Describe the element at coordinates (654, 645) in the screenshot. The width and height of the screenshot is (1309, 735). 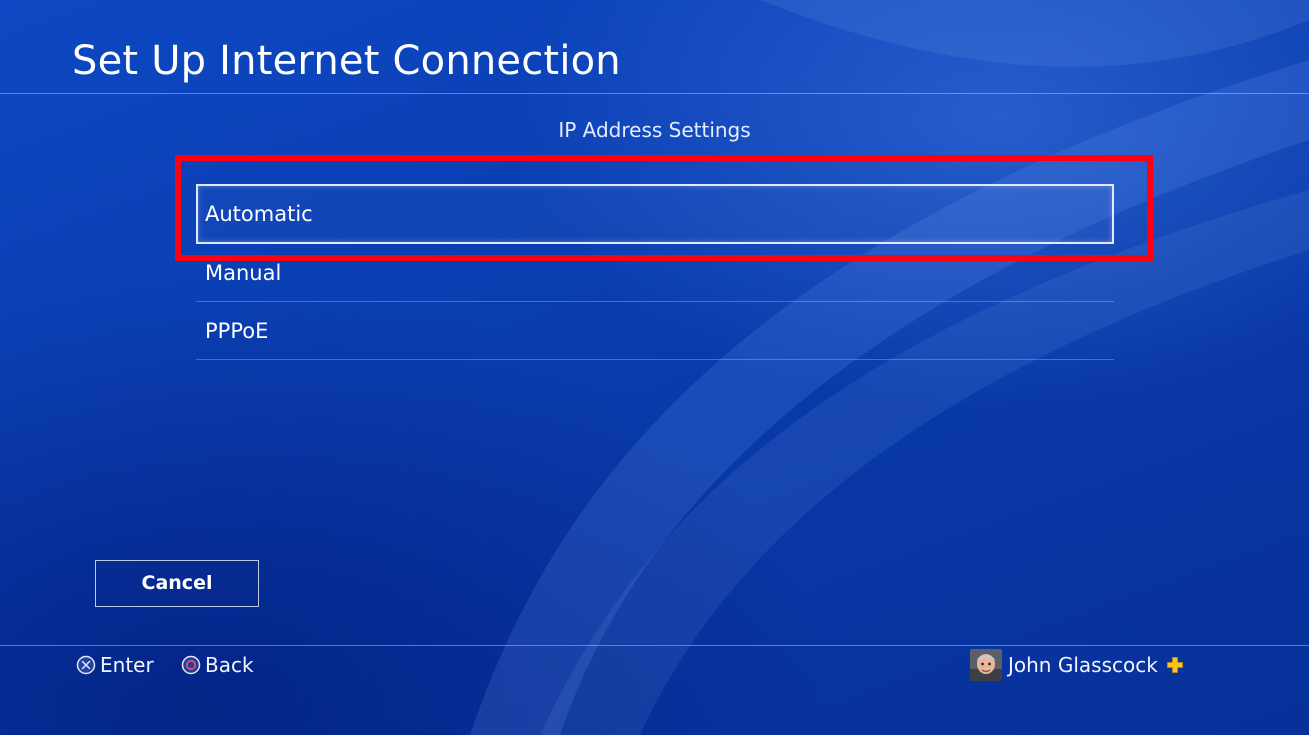
I see `footer-divider` at that location.